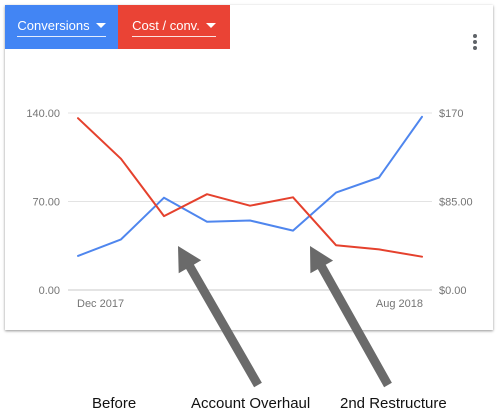  What do you see at coordinates (220, 317) in the screenshot?
I see `annotation-arrow-account-overhaul` at bounding box center [220, 317].